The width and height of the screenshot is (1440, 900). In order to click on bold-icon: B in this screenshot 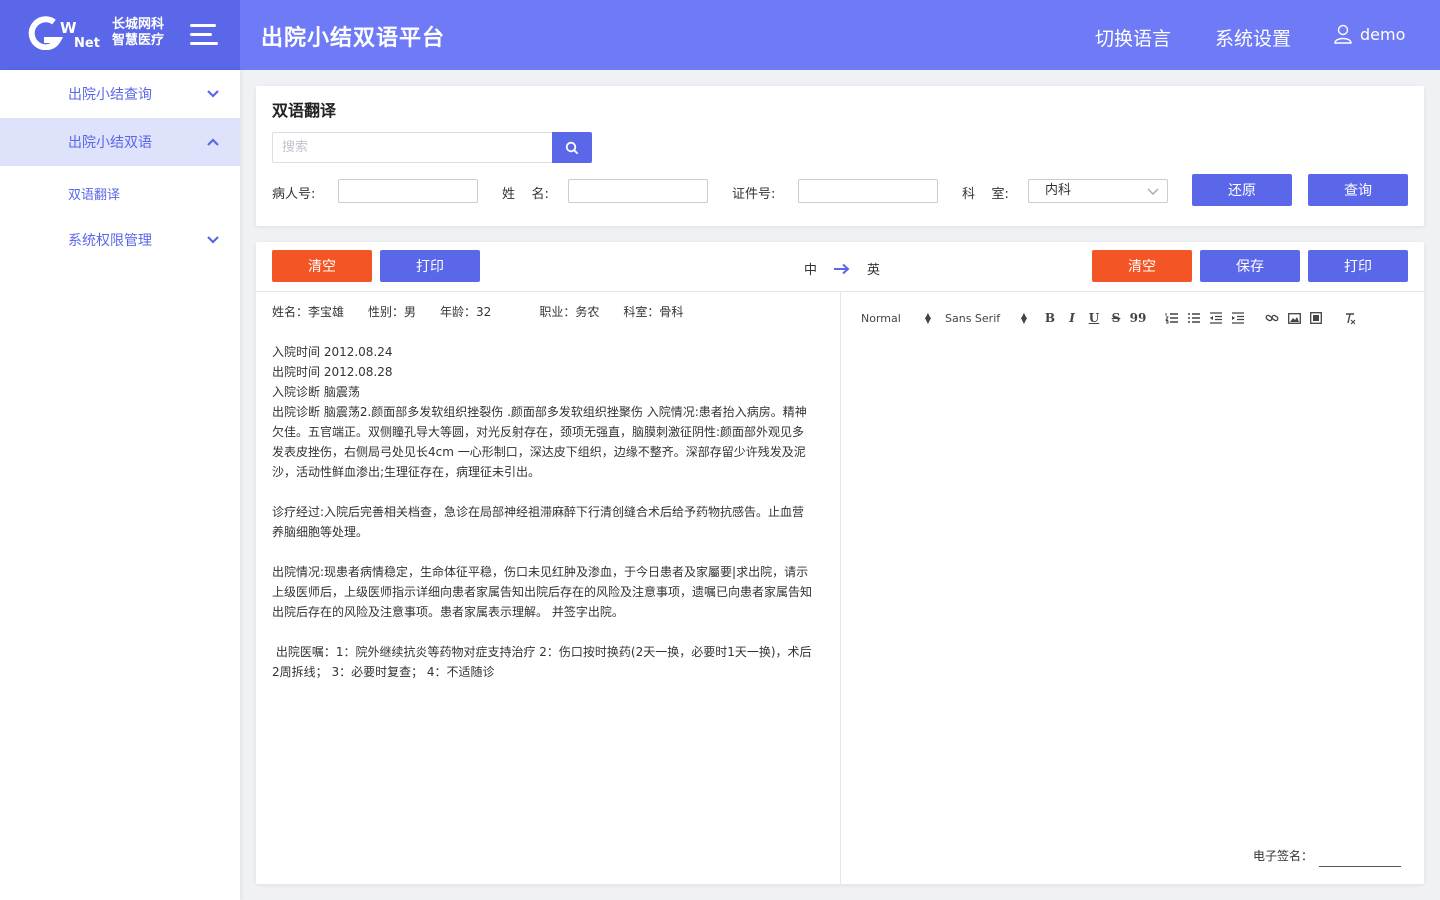, I will do `click(1050, 318)`.